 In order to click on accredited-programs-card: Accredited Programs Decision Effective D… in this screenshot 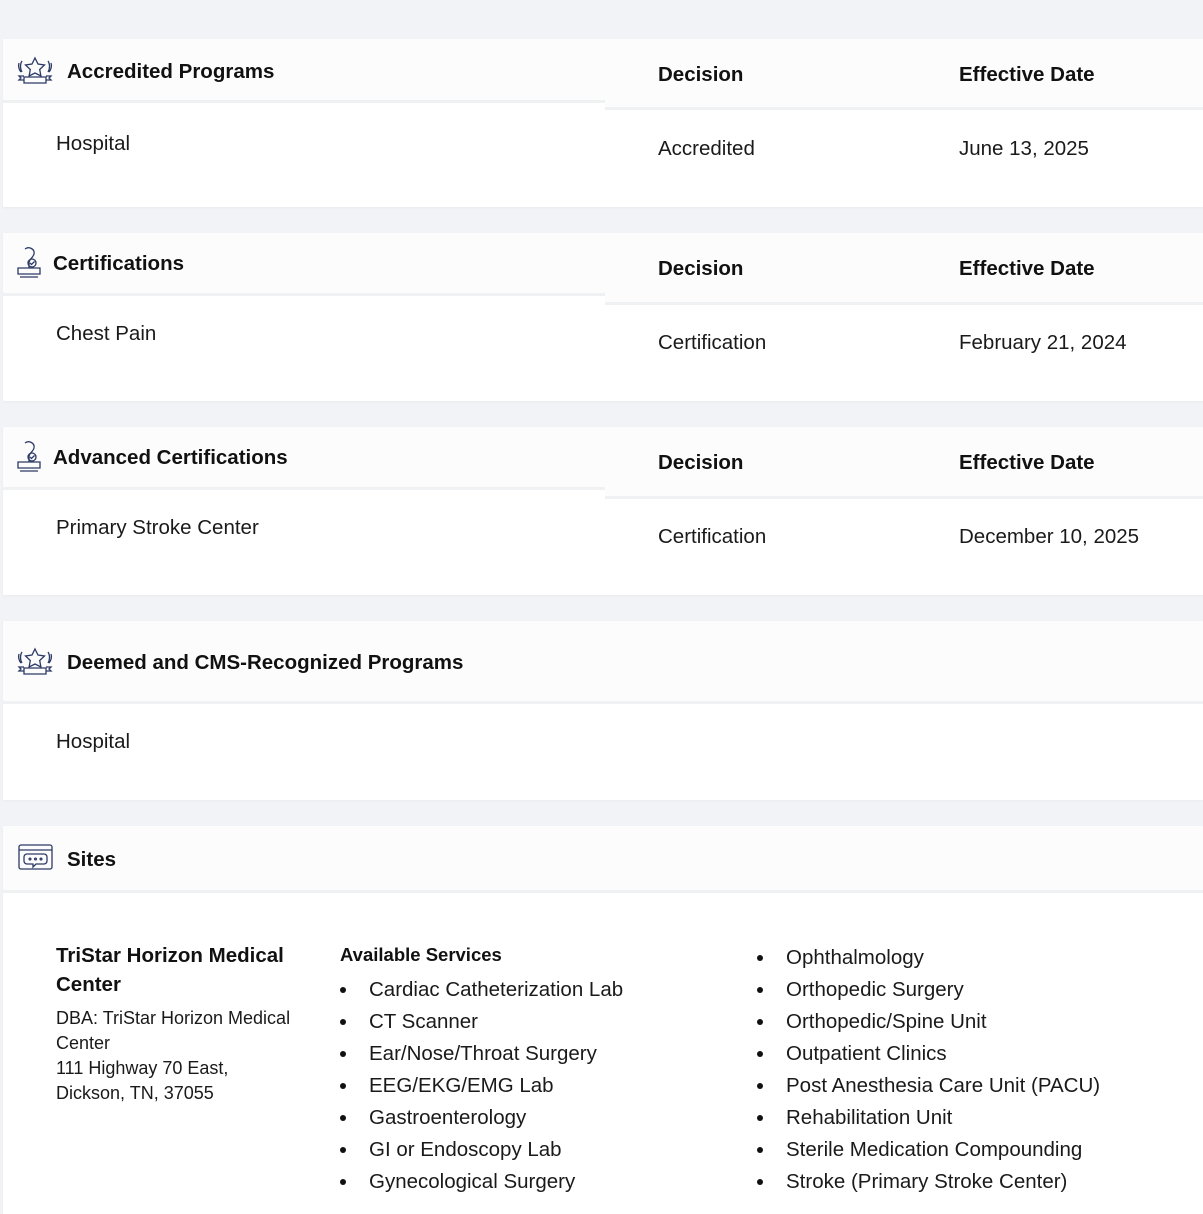, I will do `click(603, 123)`.